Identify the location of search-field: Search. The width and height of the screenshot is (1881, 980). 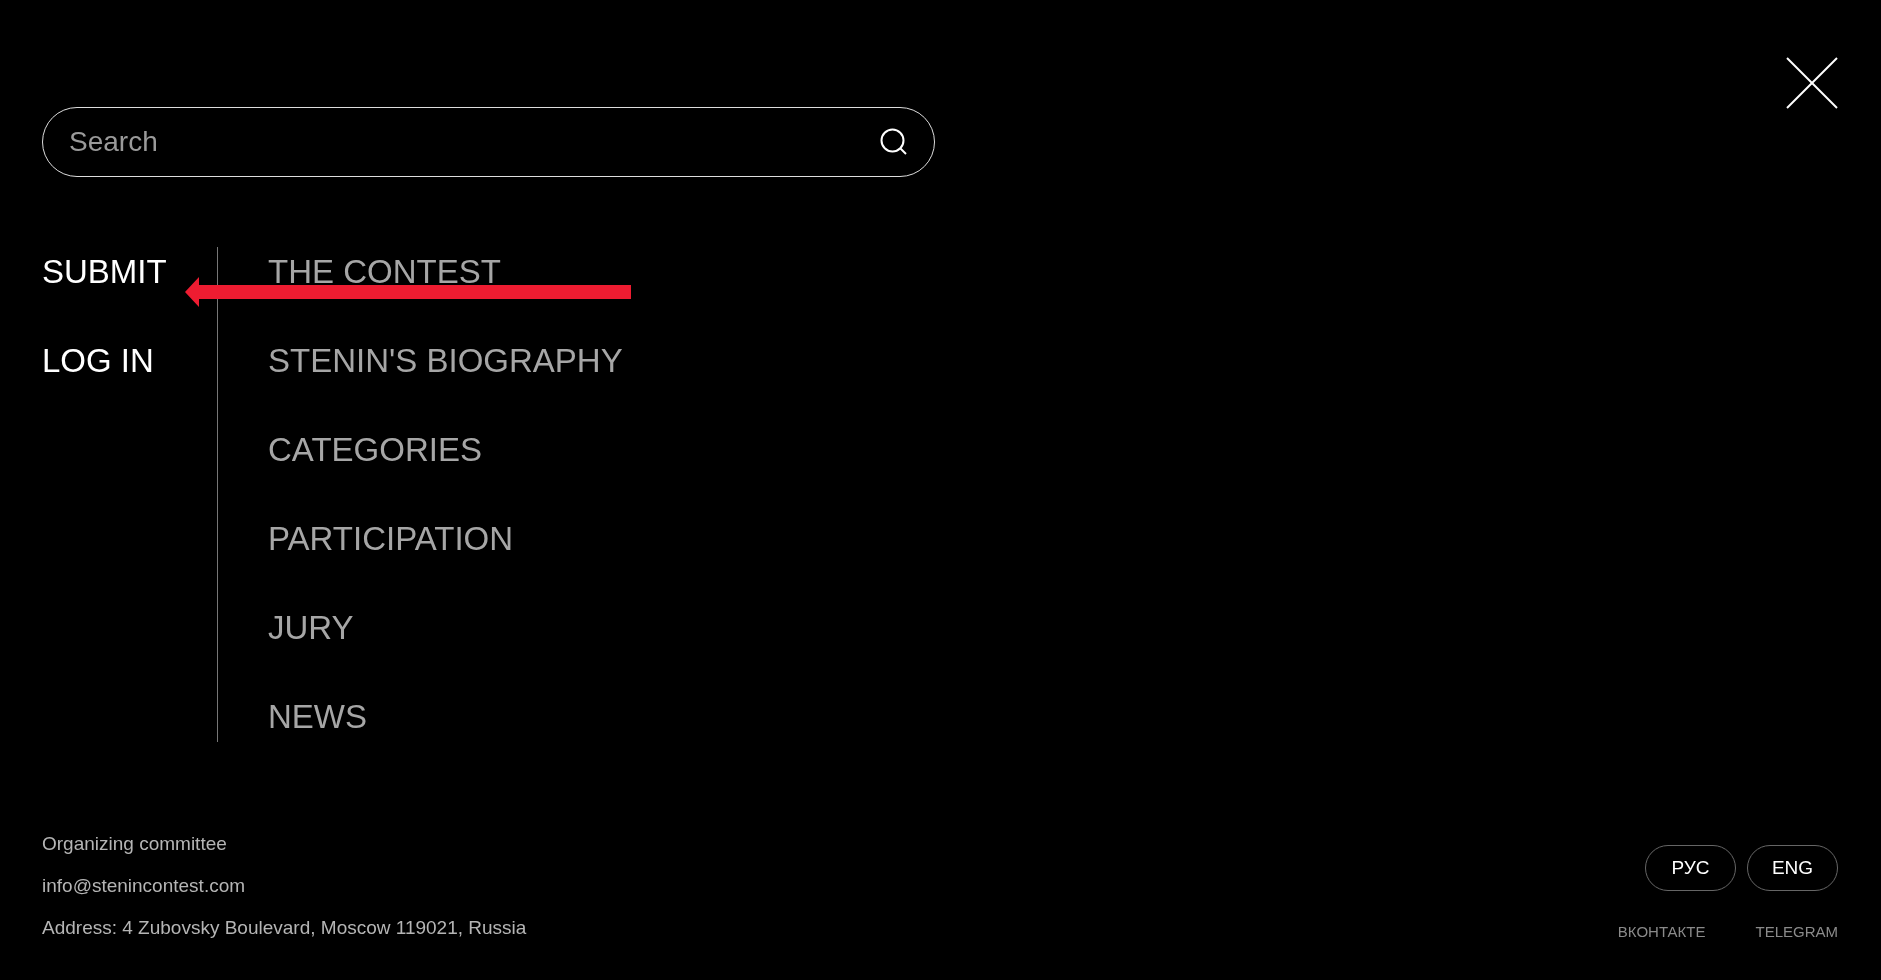
(488, 142).